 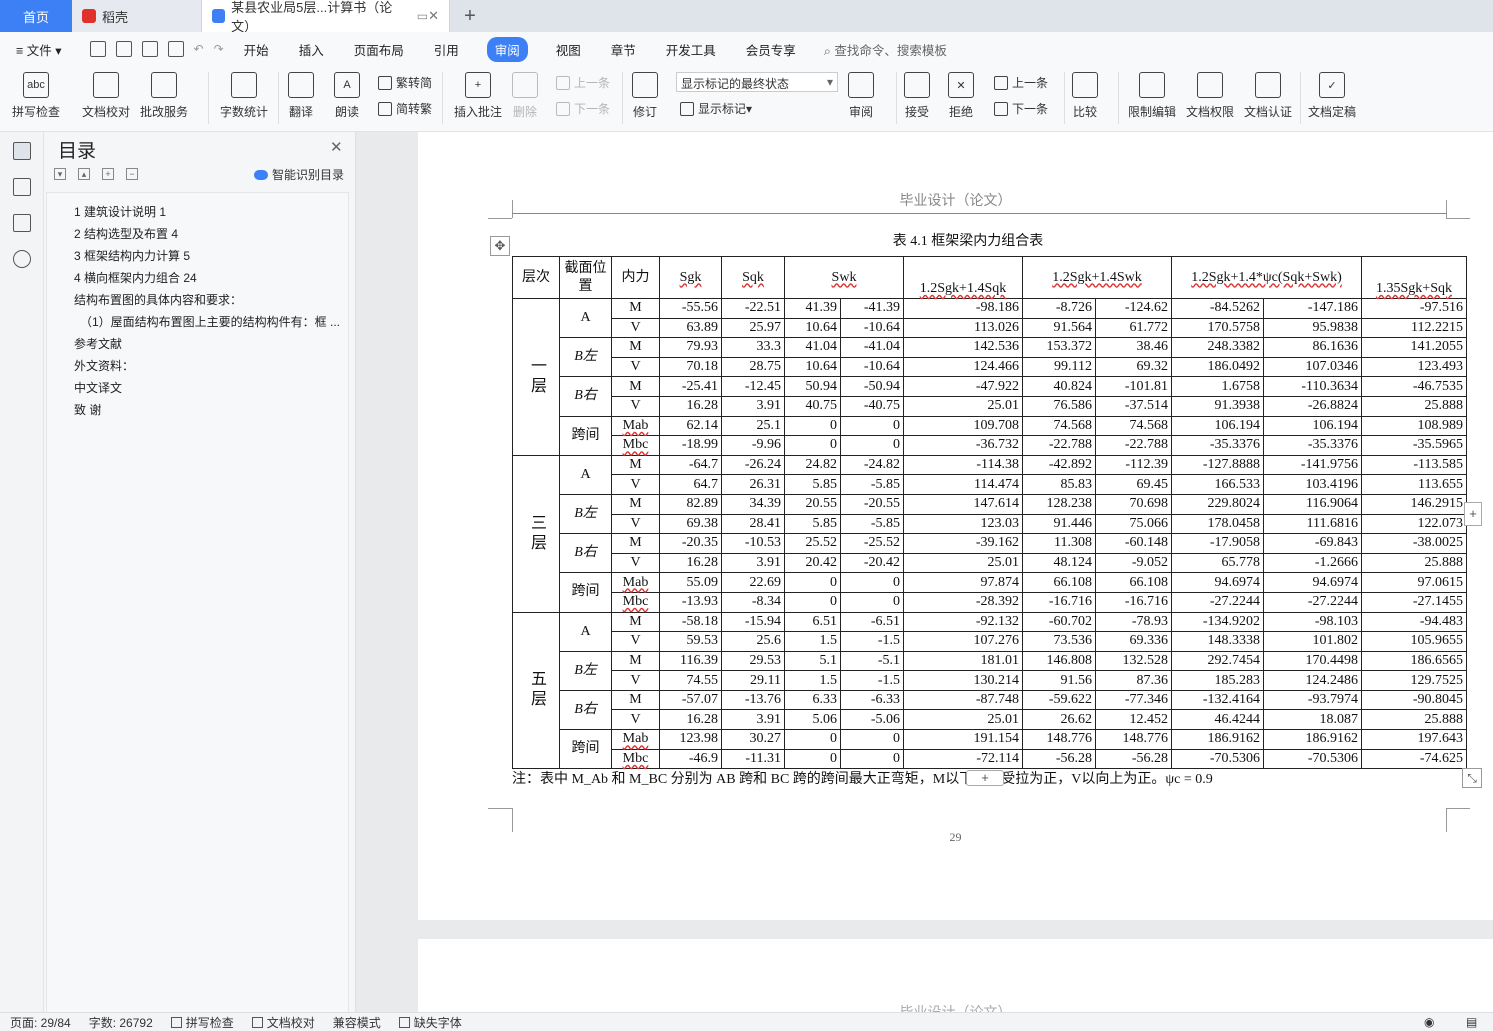 What do you see at coordinates (336, 147) in the screenshot?
I see `close-icon: ✕` at bounding box center [336, 147].